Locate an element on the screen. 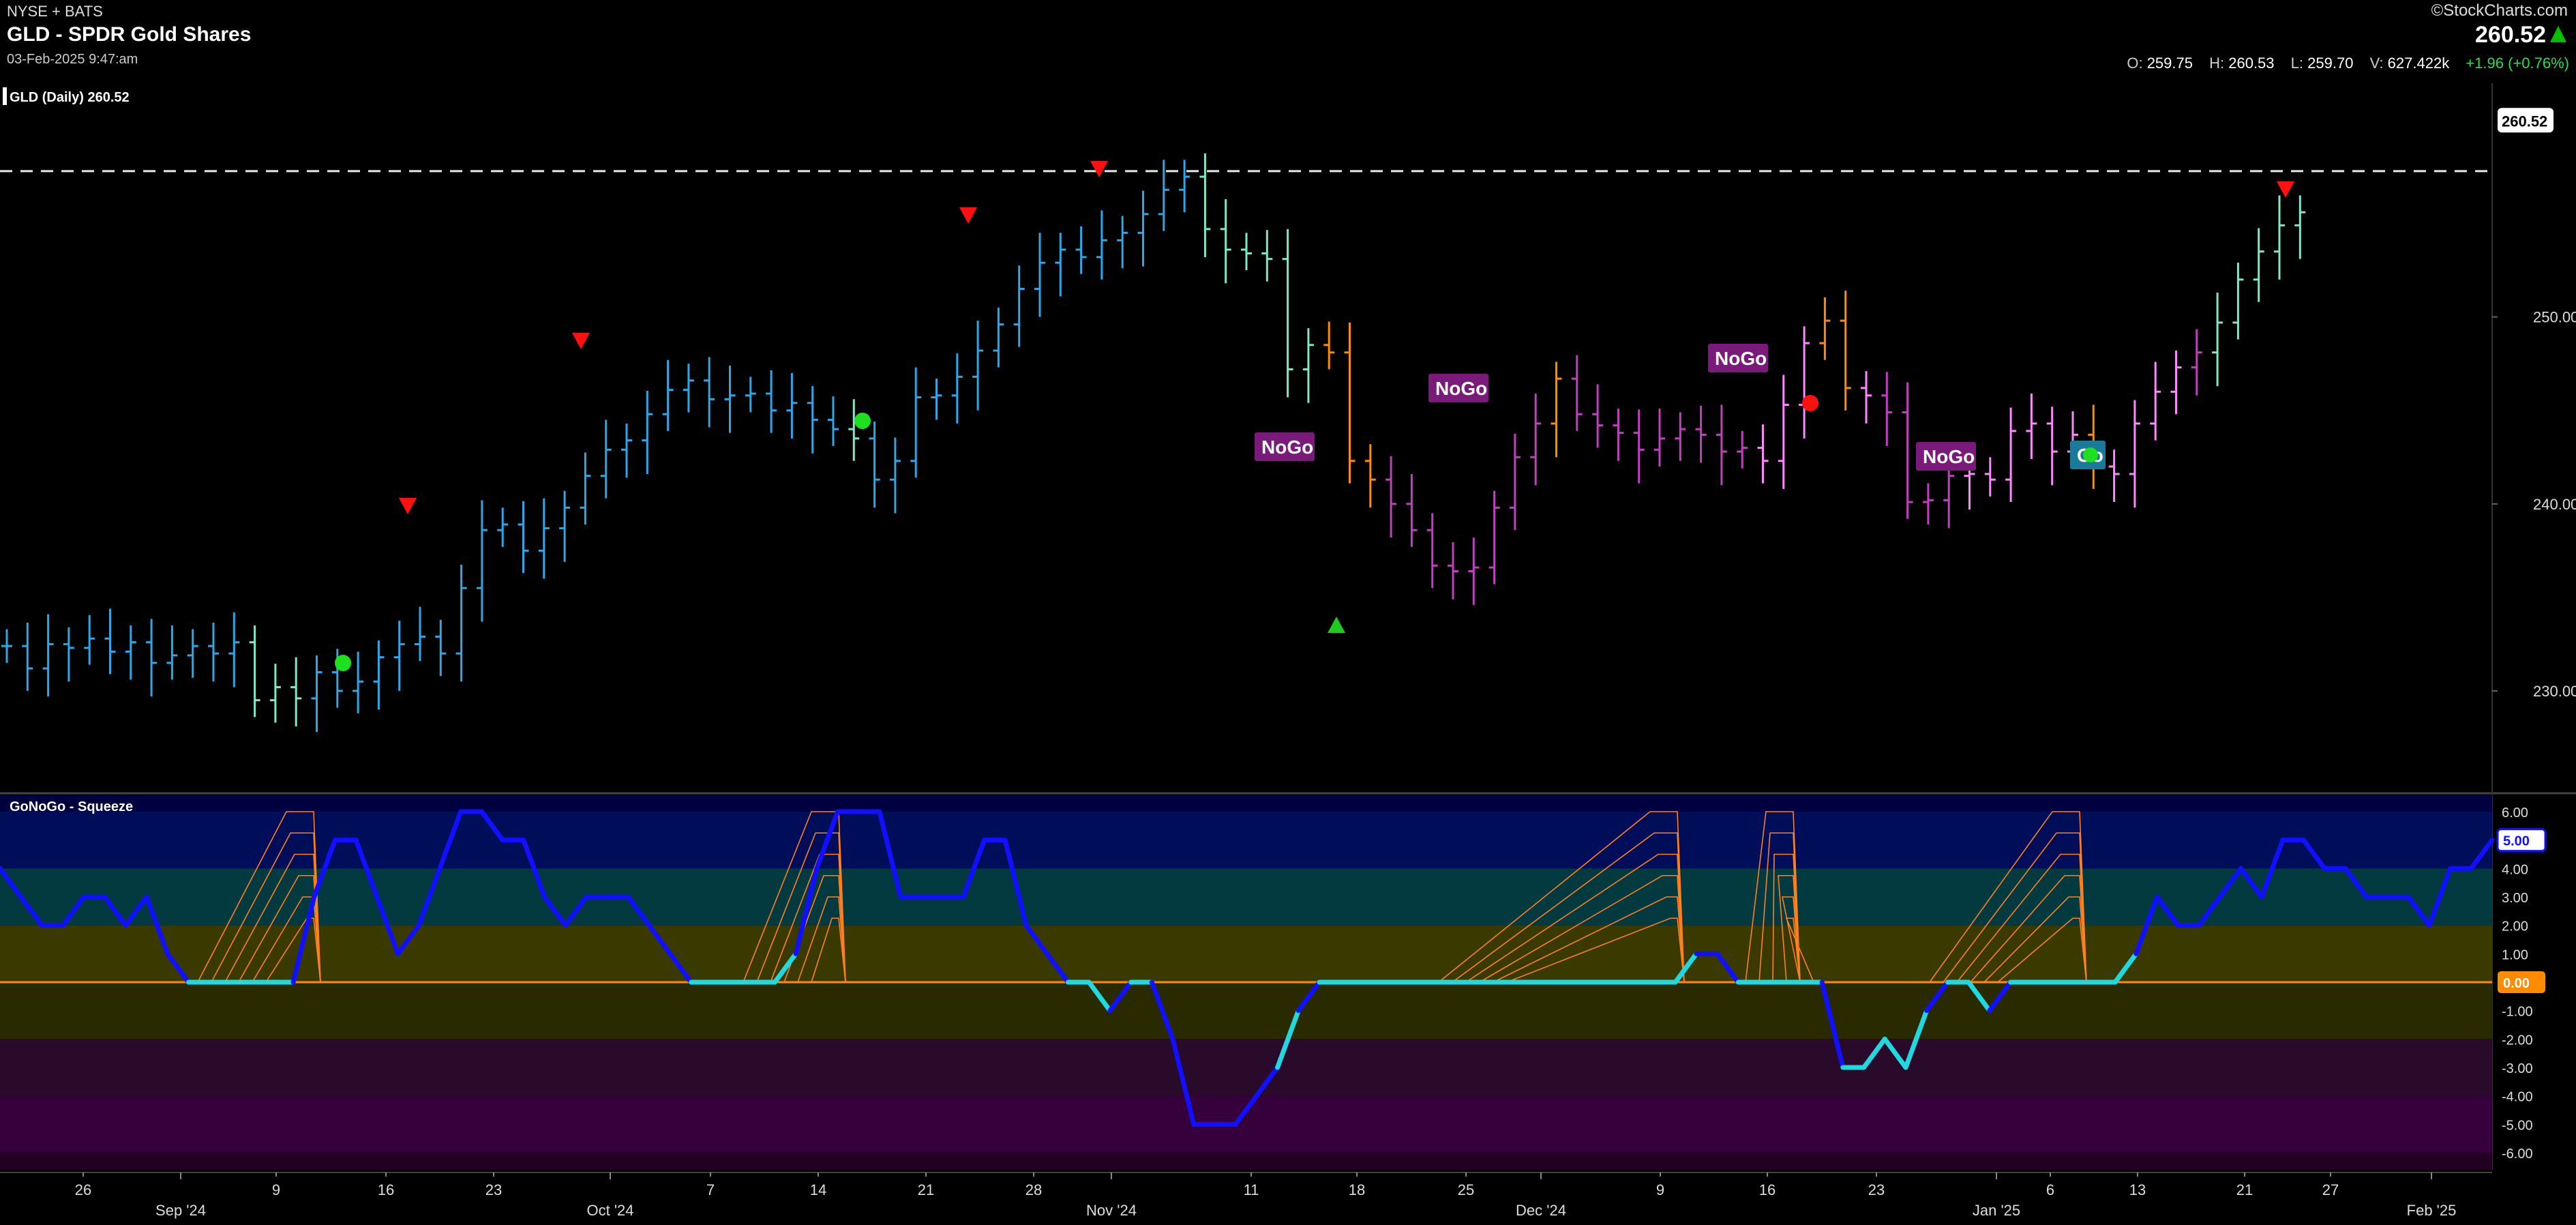  x-tick-label: Feb '25 is located at coordinates (2432, 1210).